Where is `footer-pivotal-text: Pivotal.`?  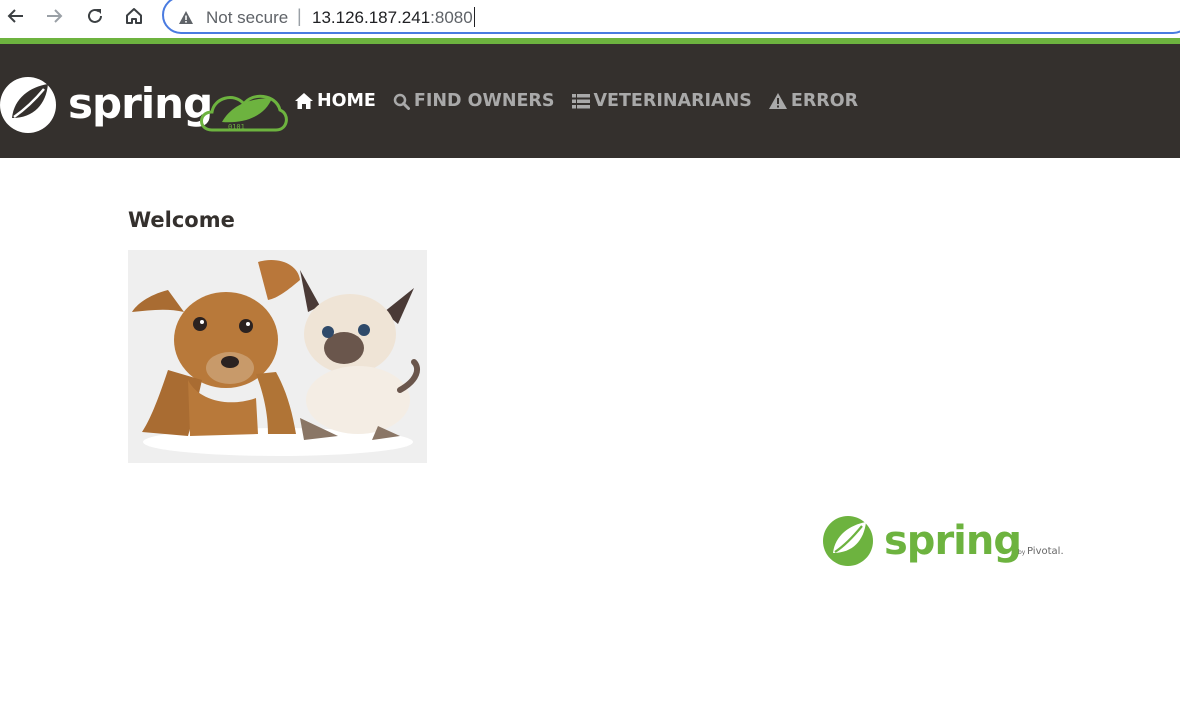 footer-pivotal-text: Pivotal. is located at coordinates (1045, 551).